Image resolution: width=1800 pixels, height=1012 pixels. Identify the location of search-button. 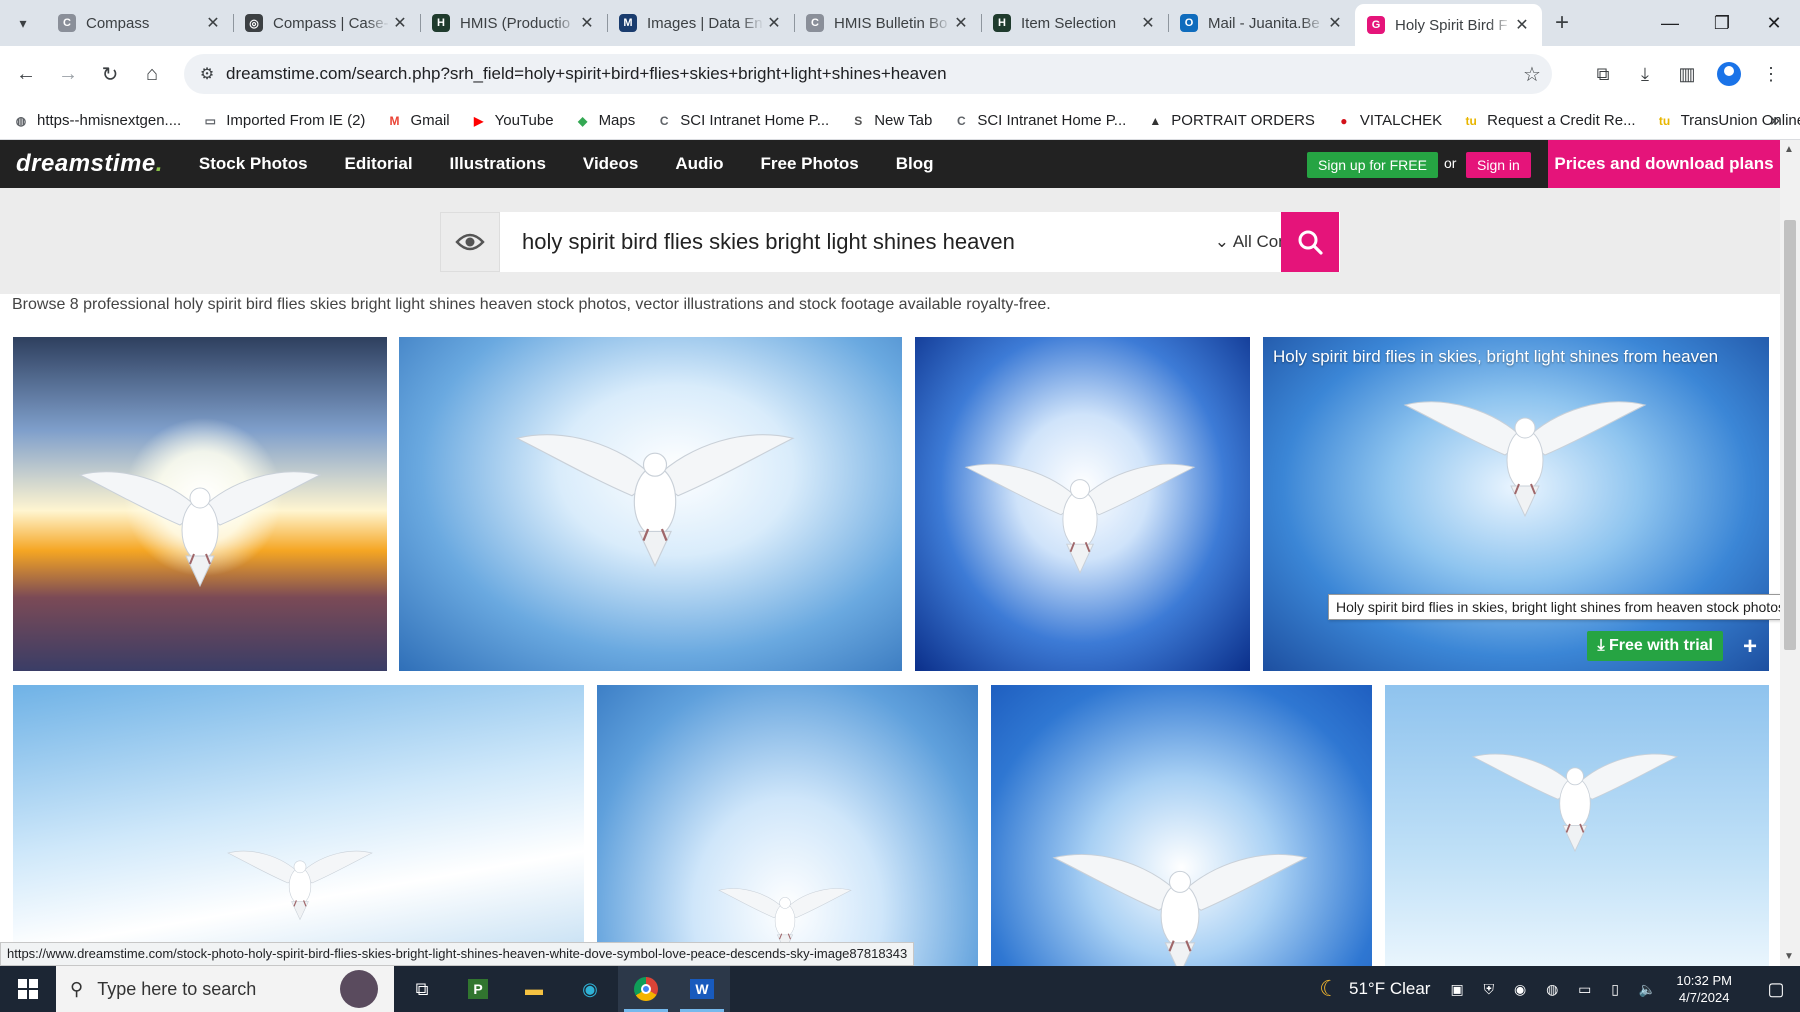
(1310, 242).